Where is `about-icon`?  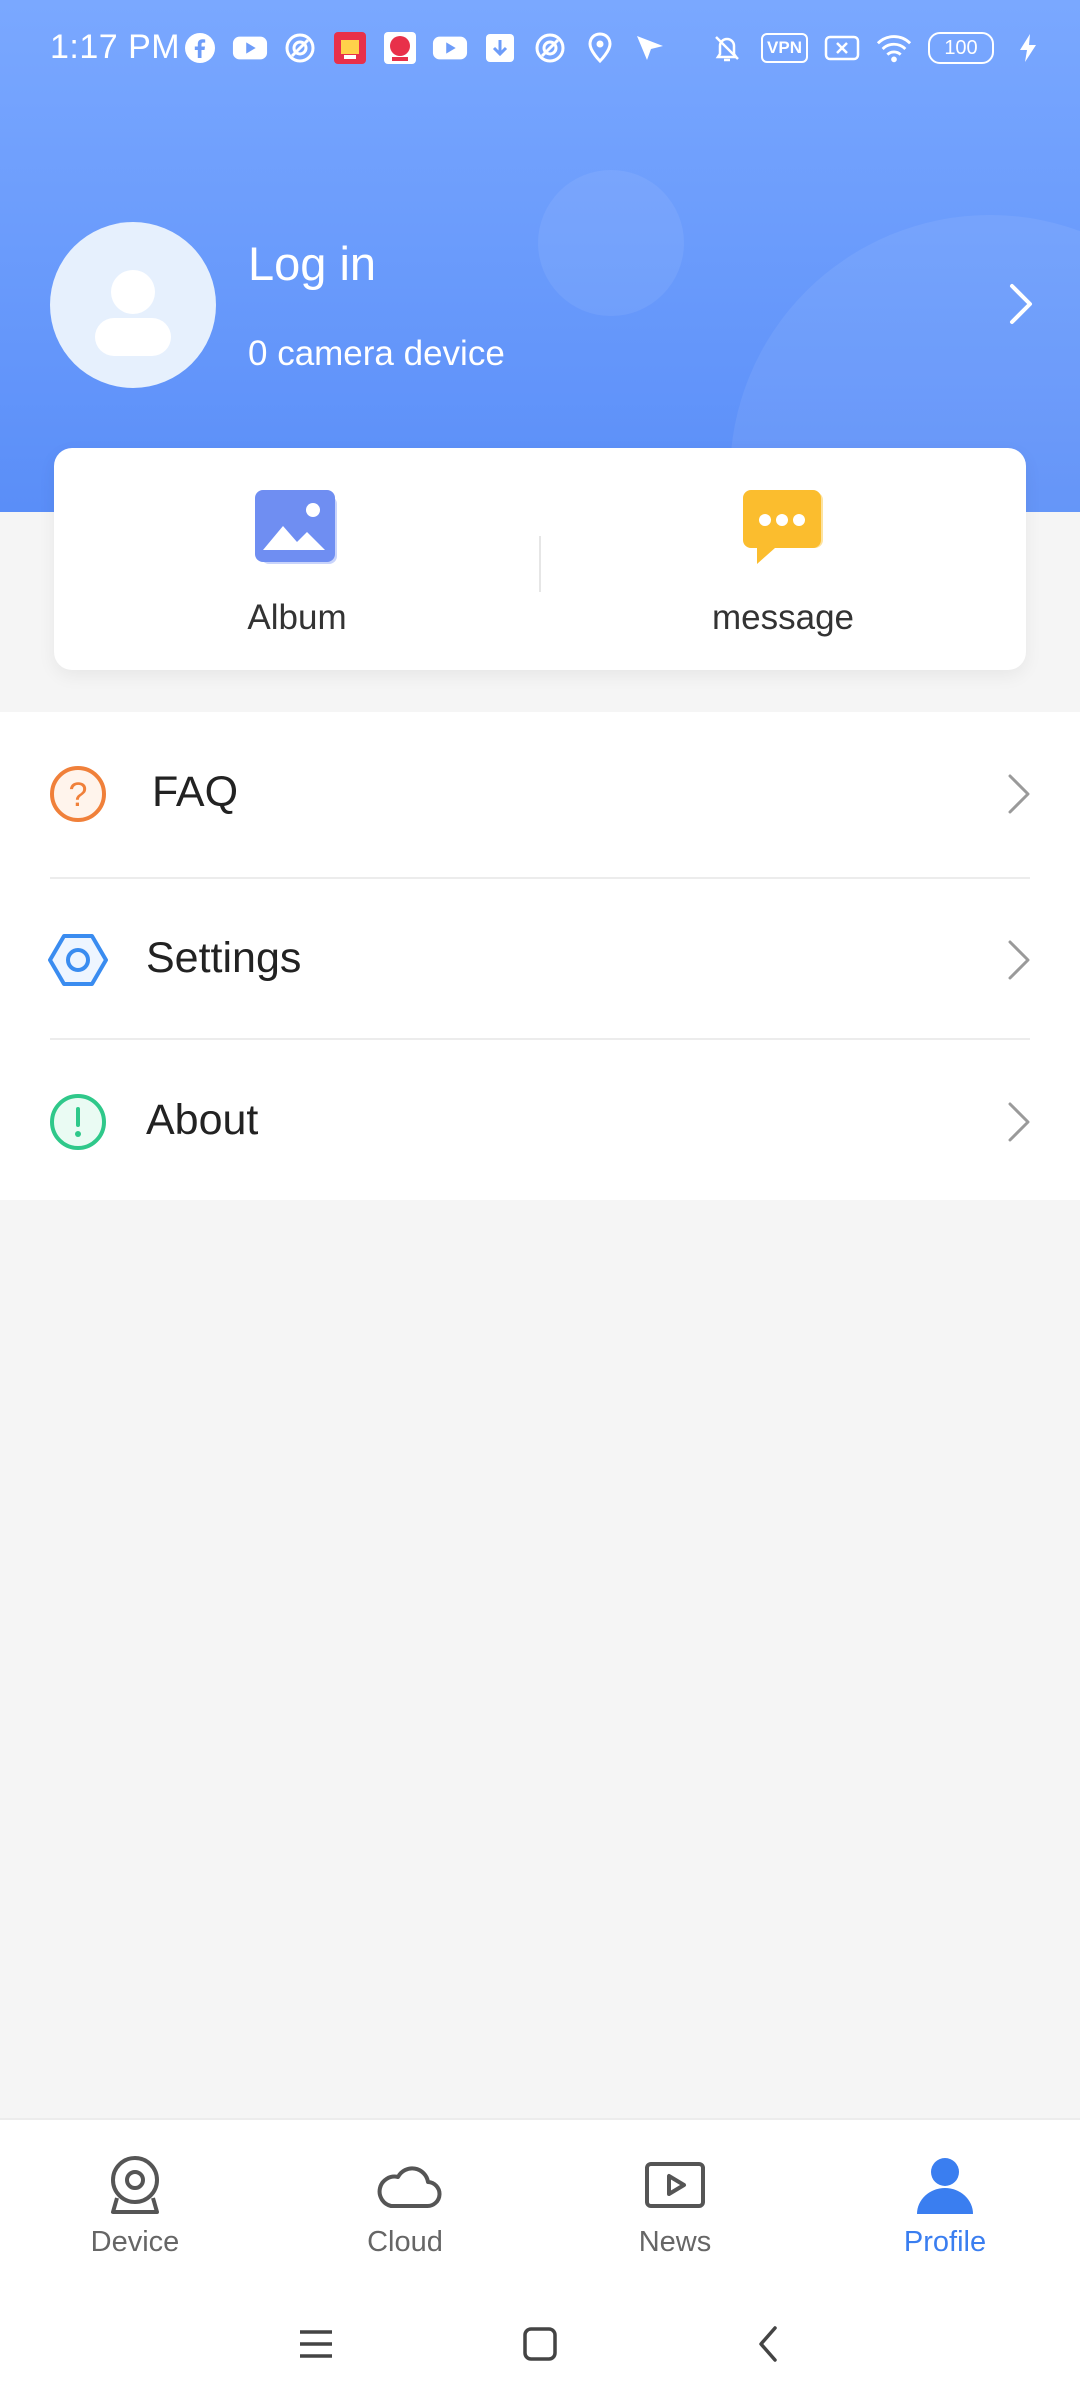
about-icon is located at coordinates (78, 1122).